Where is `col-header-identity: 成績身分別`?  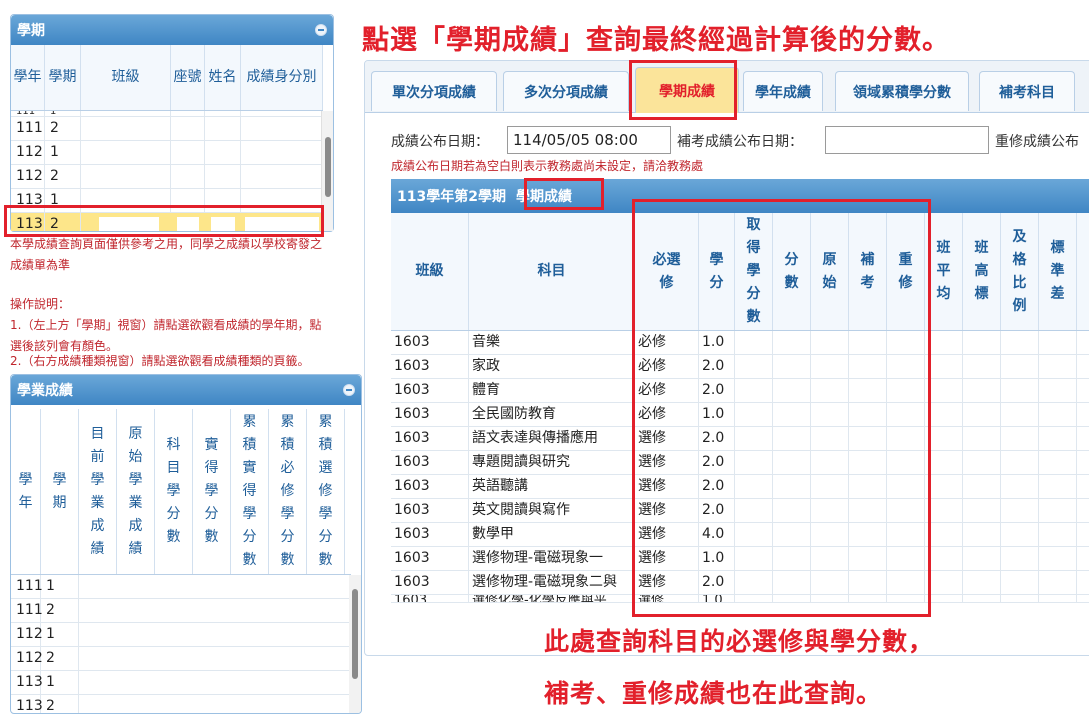
col-header-identity: 成績身分別 is located at coordinates (282, 77).